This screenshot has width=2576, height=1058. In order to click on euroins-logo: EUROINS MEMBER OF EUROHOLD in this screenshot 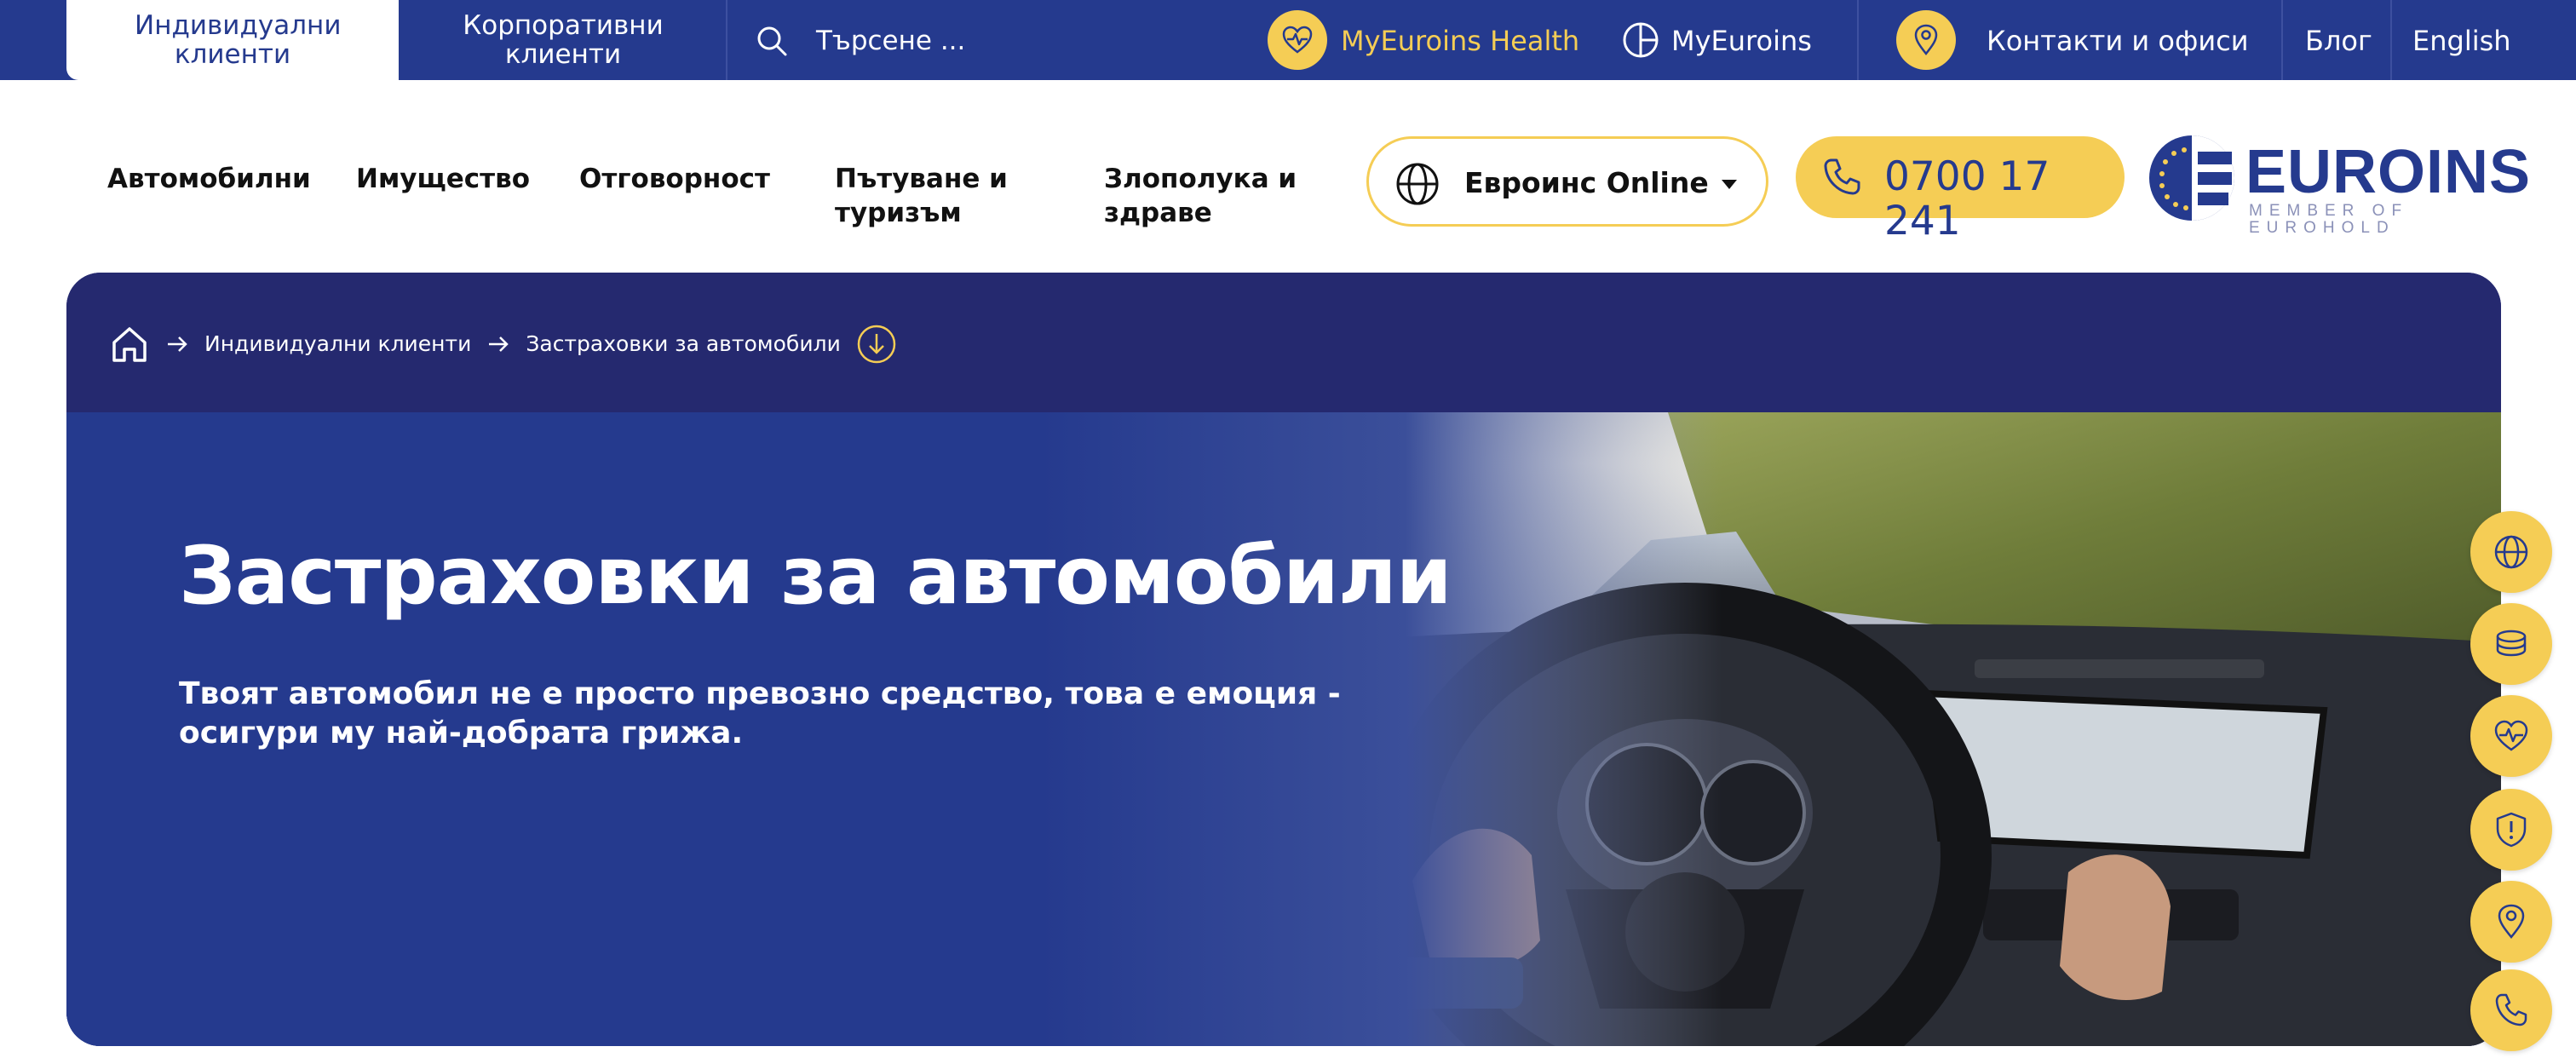, I will do `click(2339, 186)`.